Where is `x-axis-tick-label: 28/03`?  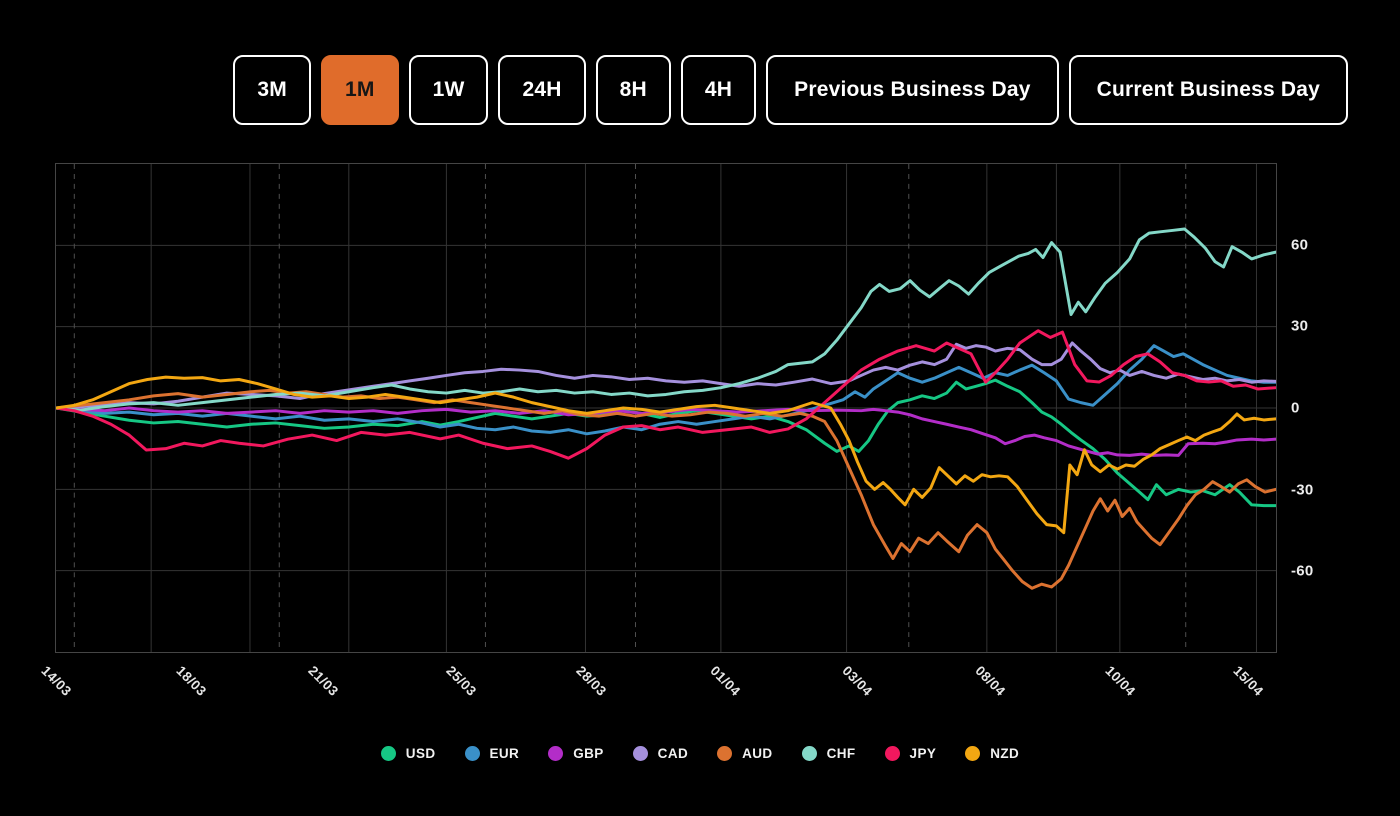 x-axis-tick-label: 28/03 is located at coordinates (591, 681).